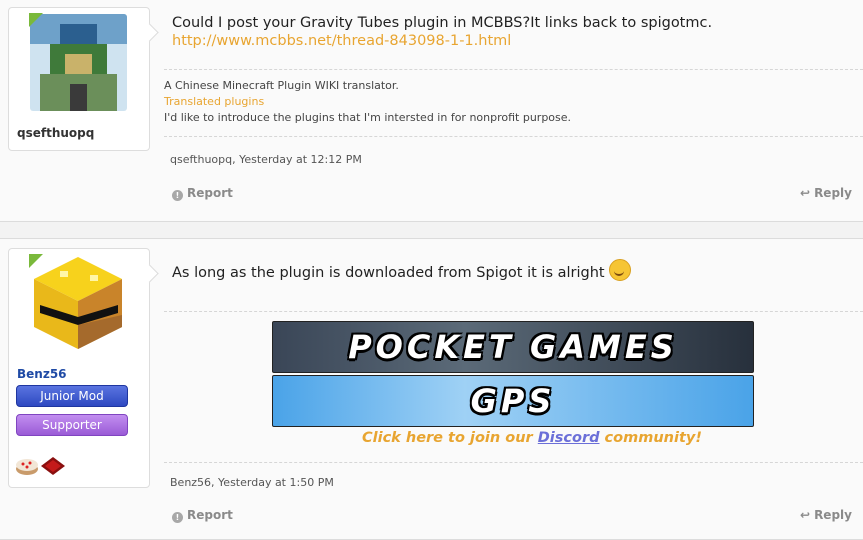  I want to click on badge-junior-mod: Junior Mod, so click(72, 396).